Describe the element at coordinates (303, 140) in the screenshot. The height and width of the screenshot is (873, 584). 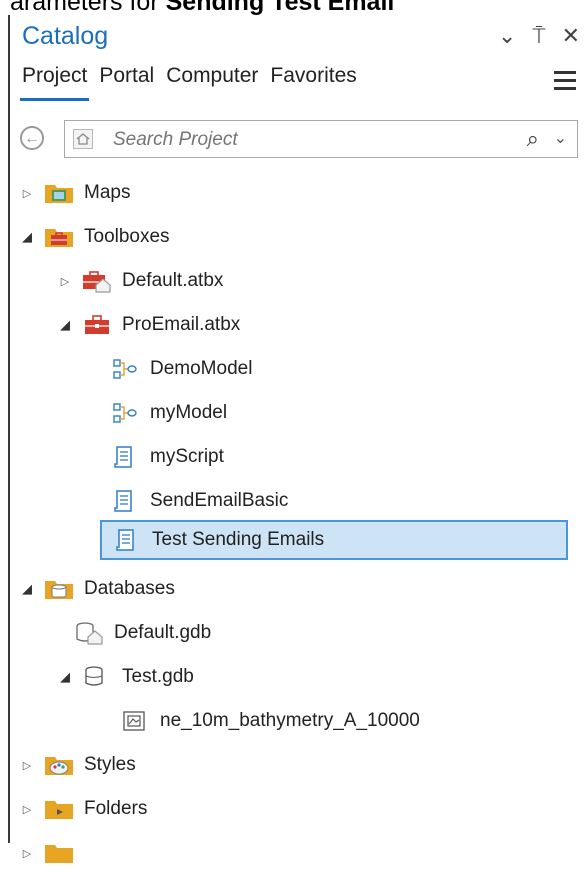
I see `search-input` at that location.